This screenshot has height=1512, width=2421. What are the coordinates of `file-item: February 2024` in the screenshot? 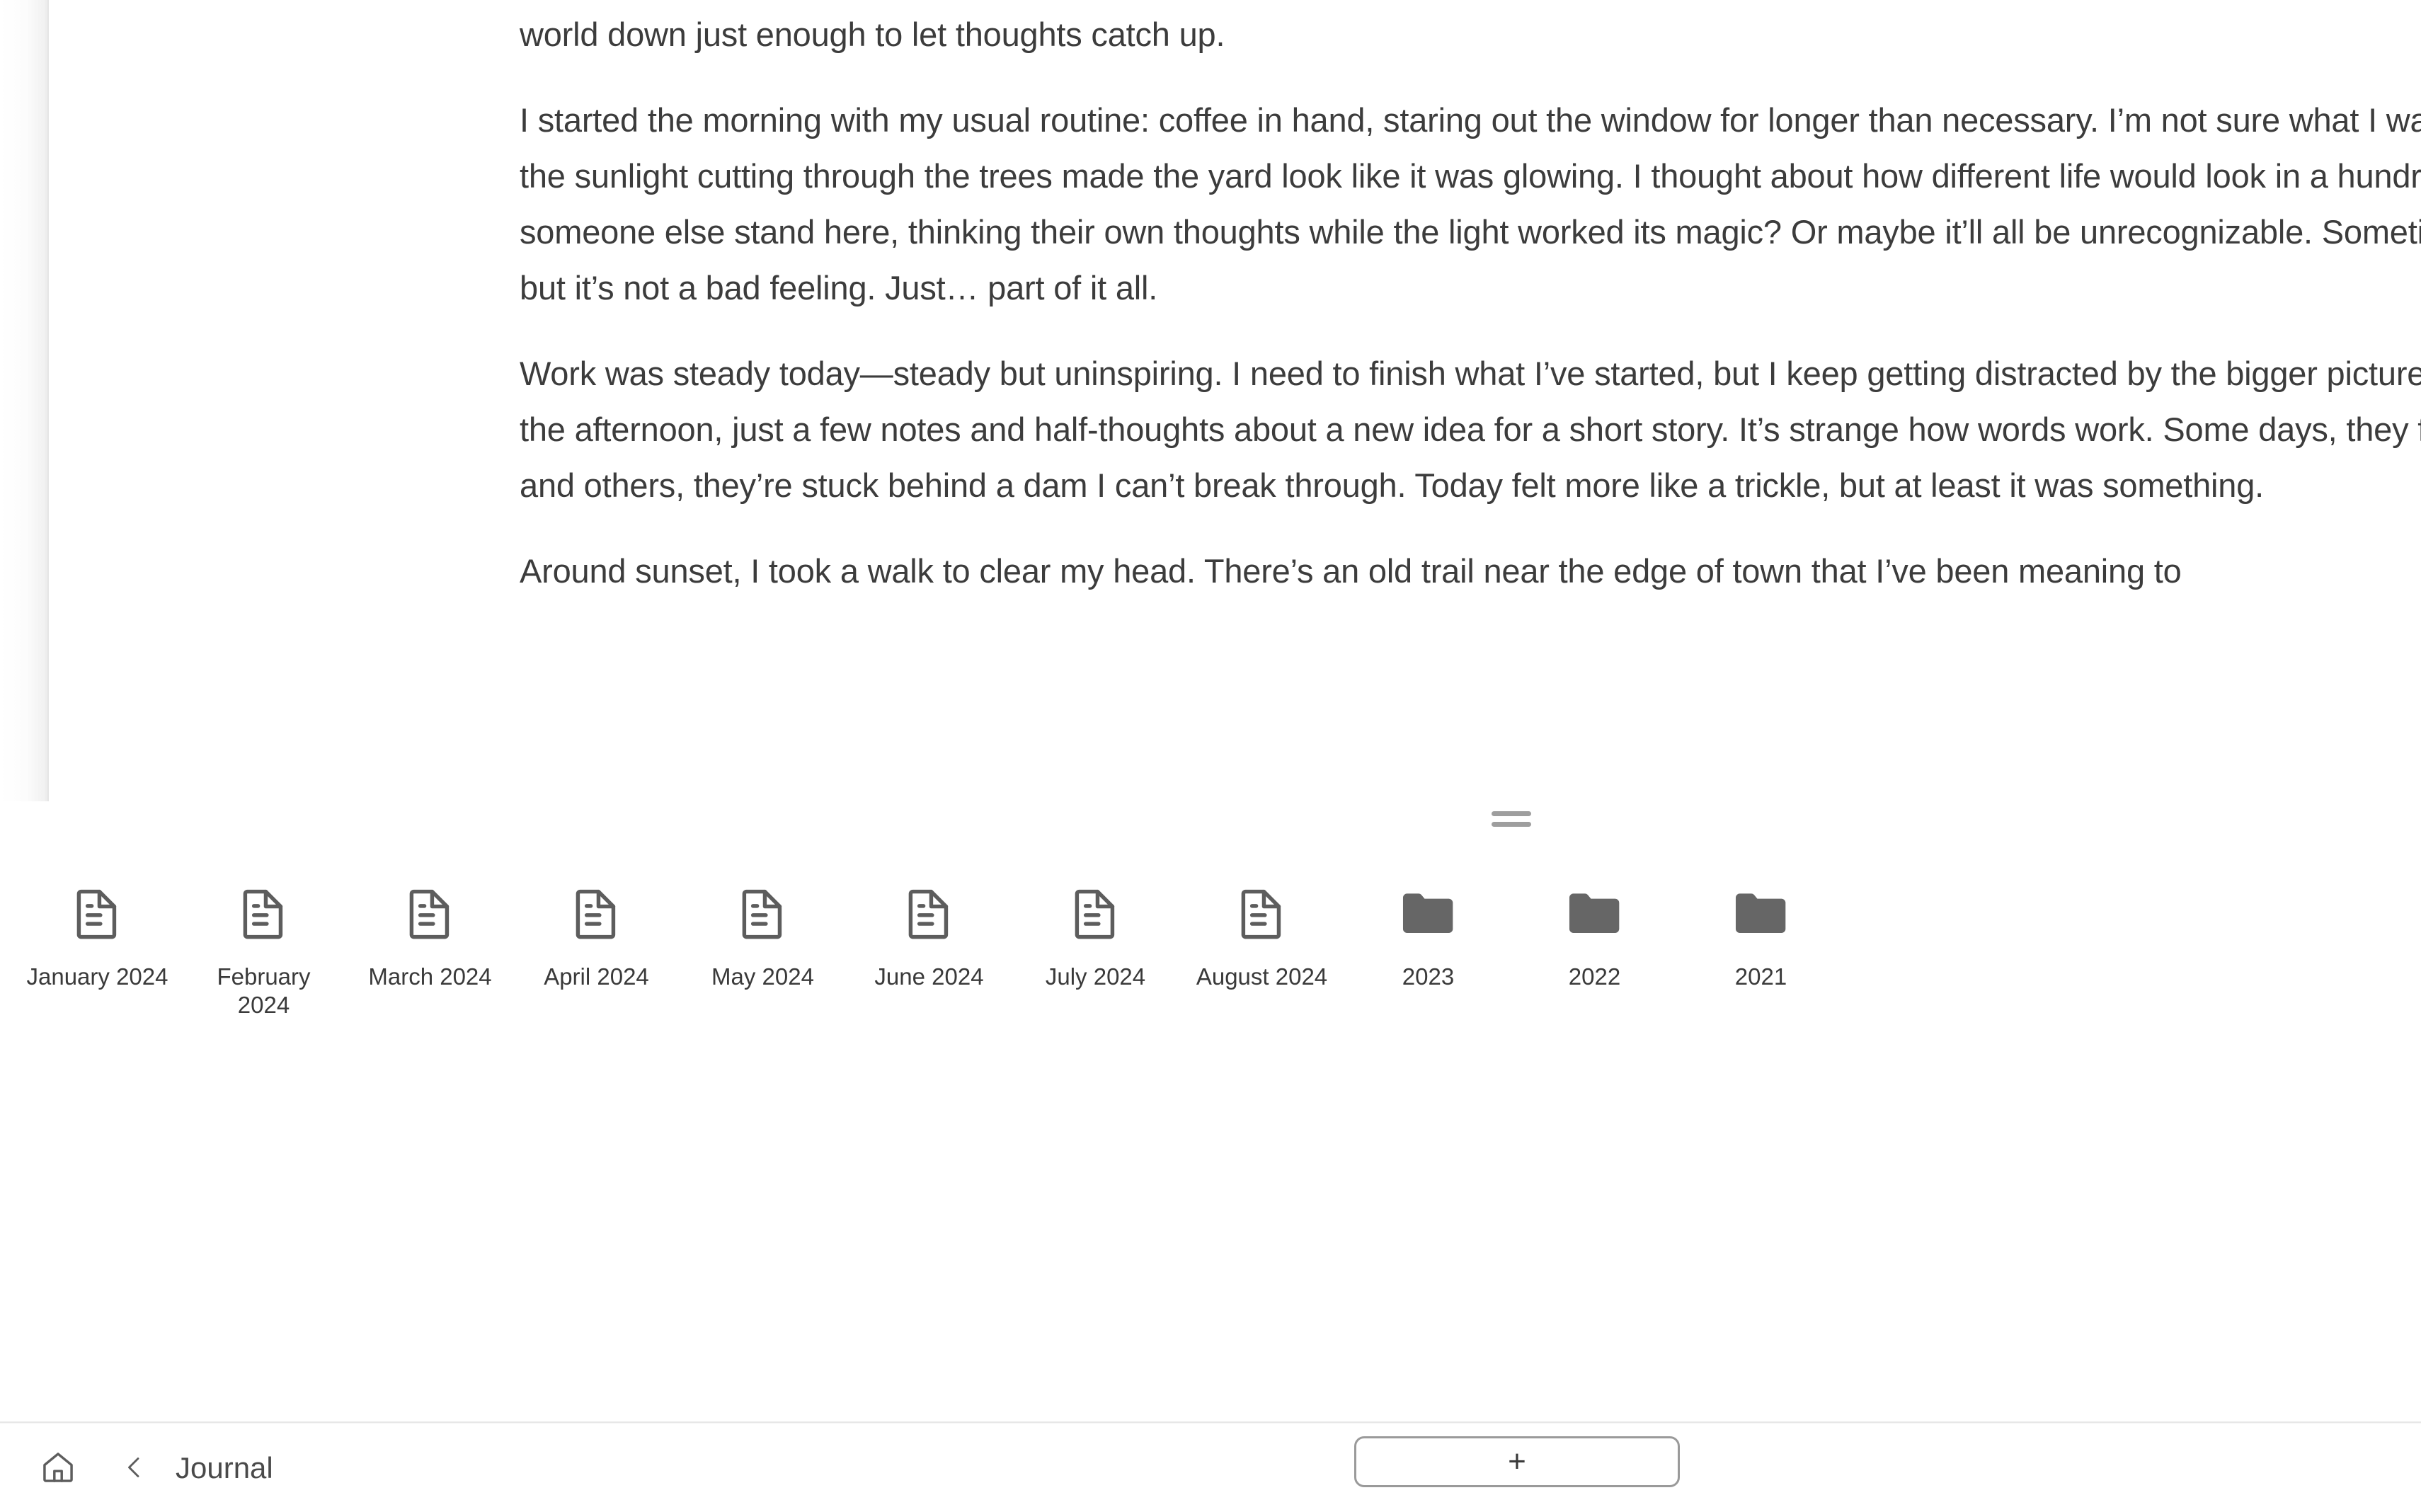 It's located at (264, 948).